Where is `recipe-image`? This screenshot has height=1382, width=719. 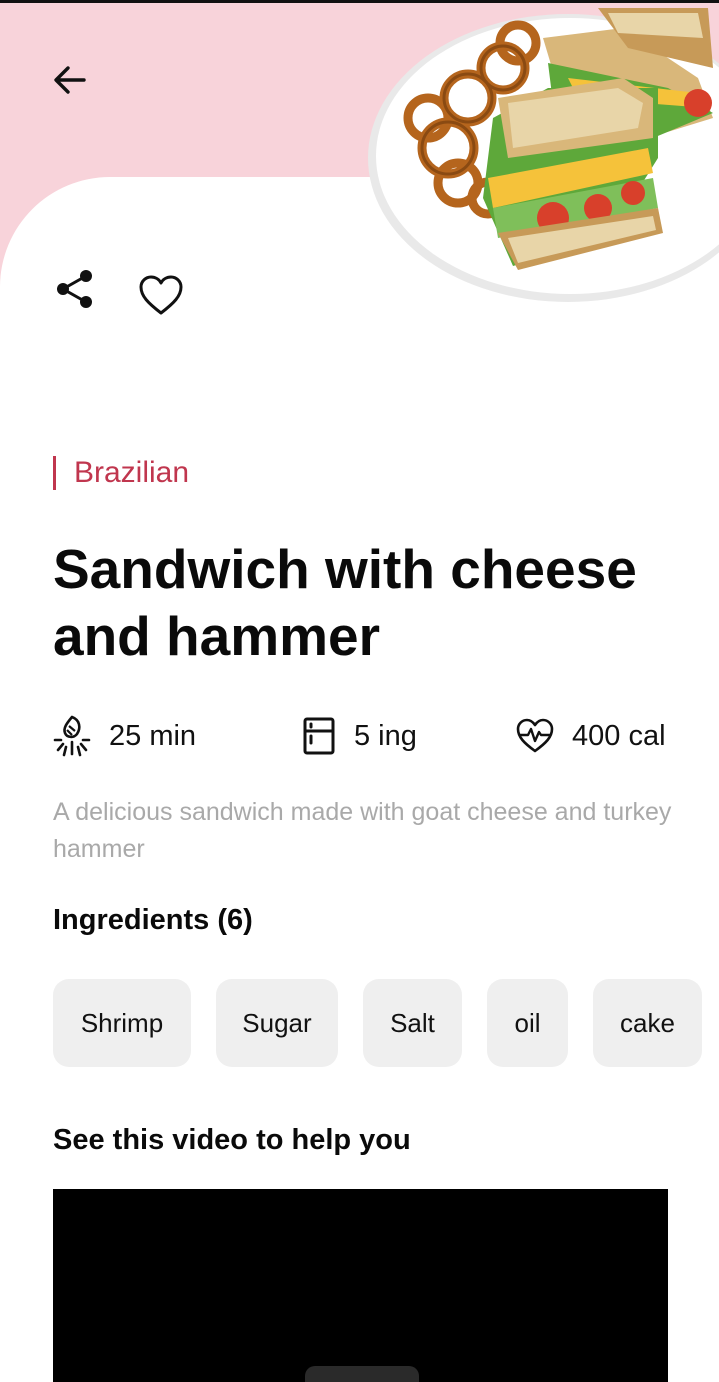 recipe-image is located at coordinates (543, 155).